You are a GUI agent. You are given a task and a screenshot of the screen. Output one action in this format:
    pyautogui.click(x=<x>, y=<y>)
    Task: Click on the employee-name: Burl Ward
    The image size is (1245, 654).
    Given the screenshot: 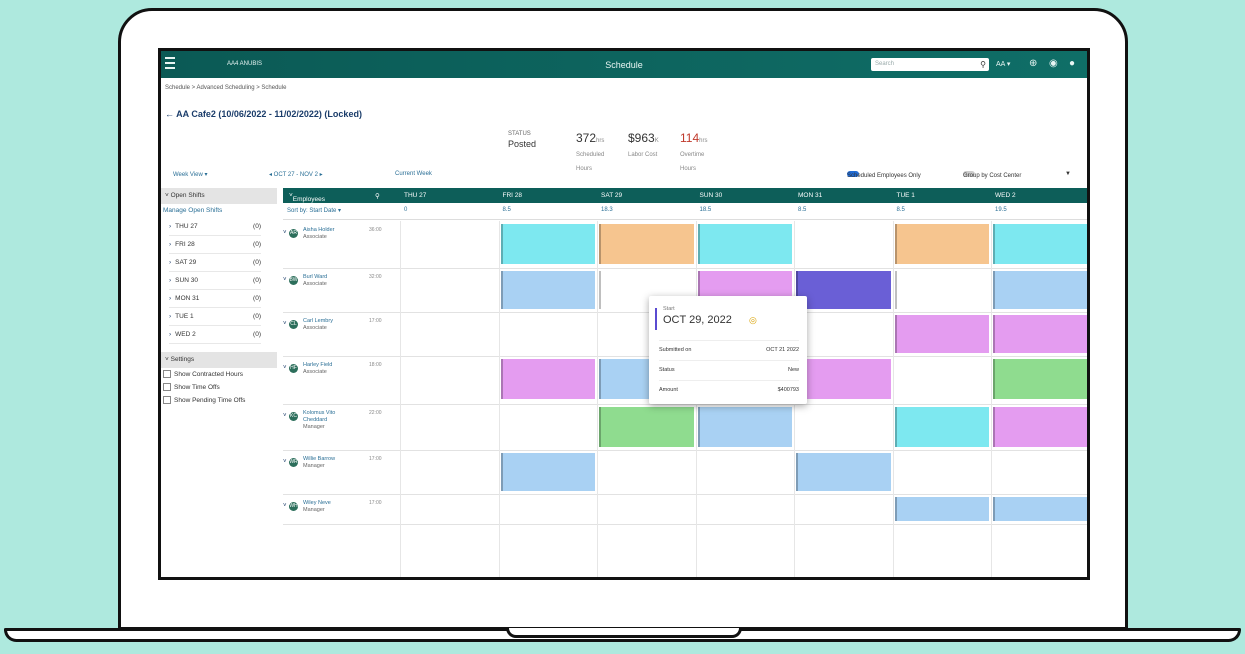 What is the action you would take?
    pyautogui.click(x=315, y=277)
    